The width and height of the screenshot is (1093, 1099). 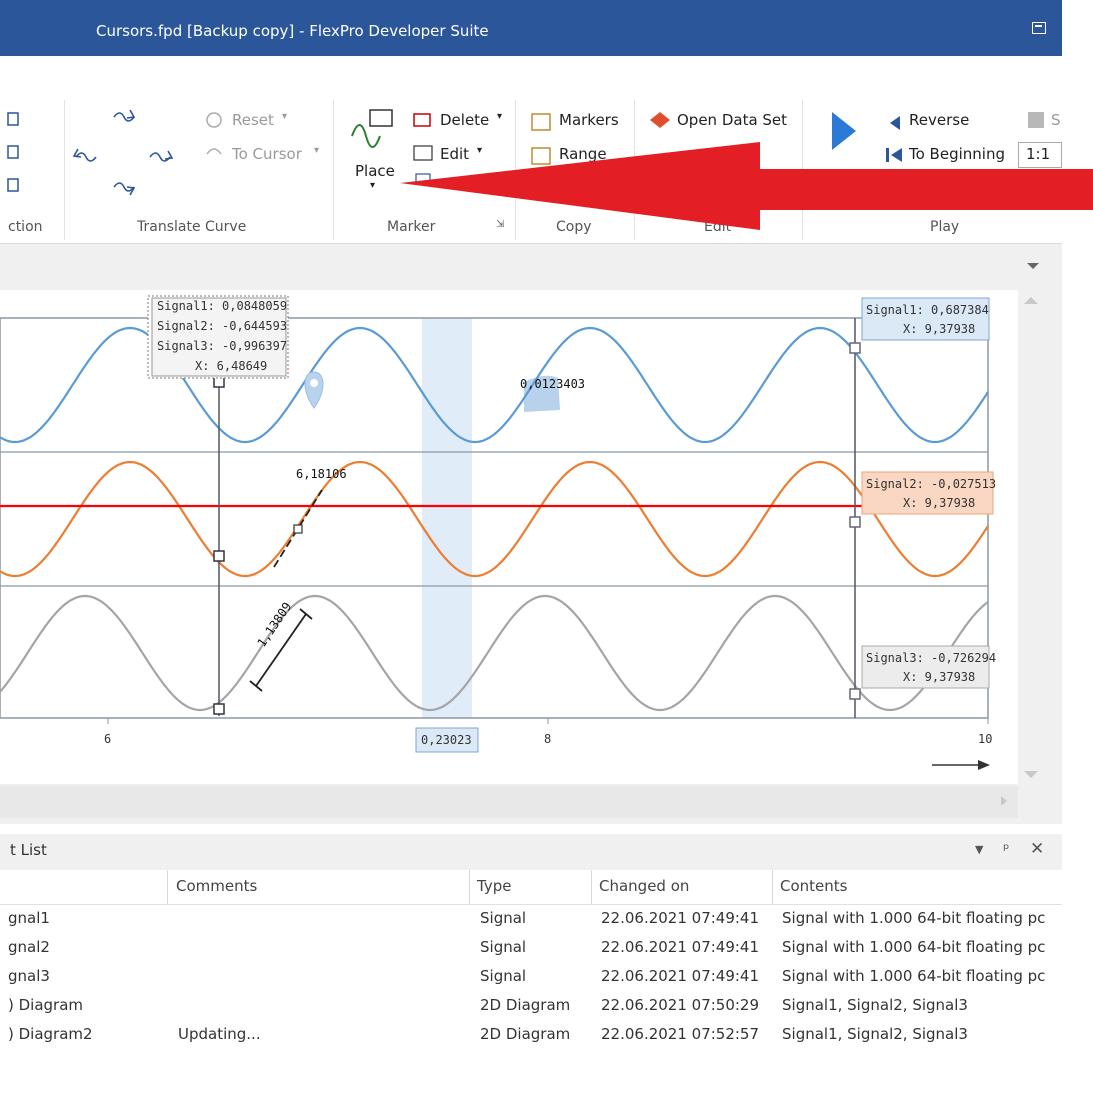 What do you see at coordinates (46, 1005) in the screenshot?
I see `row-name: ) Diagram` at bounding box center [46, 1005].